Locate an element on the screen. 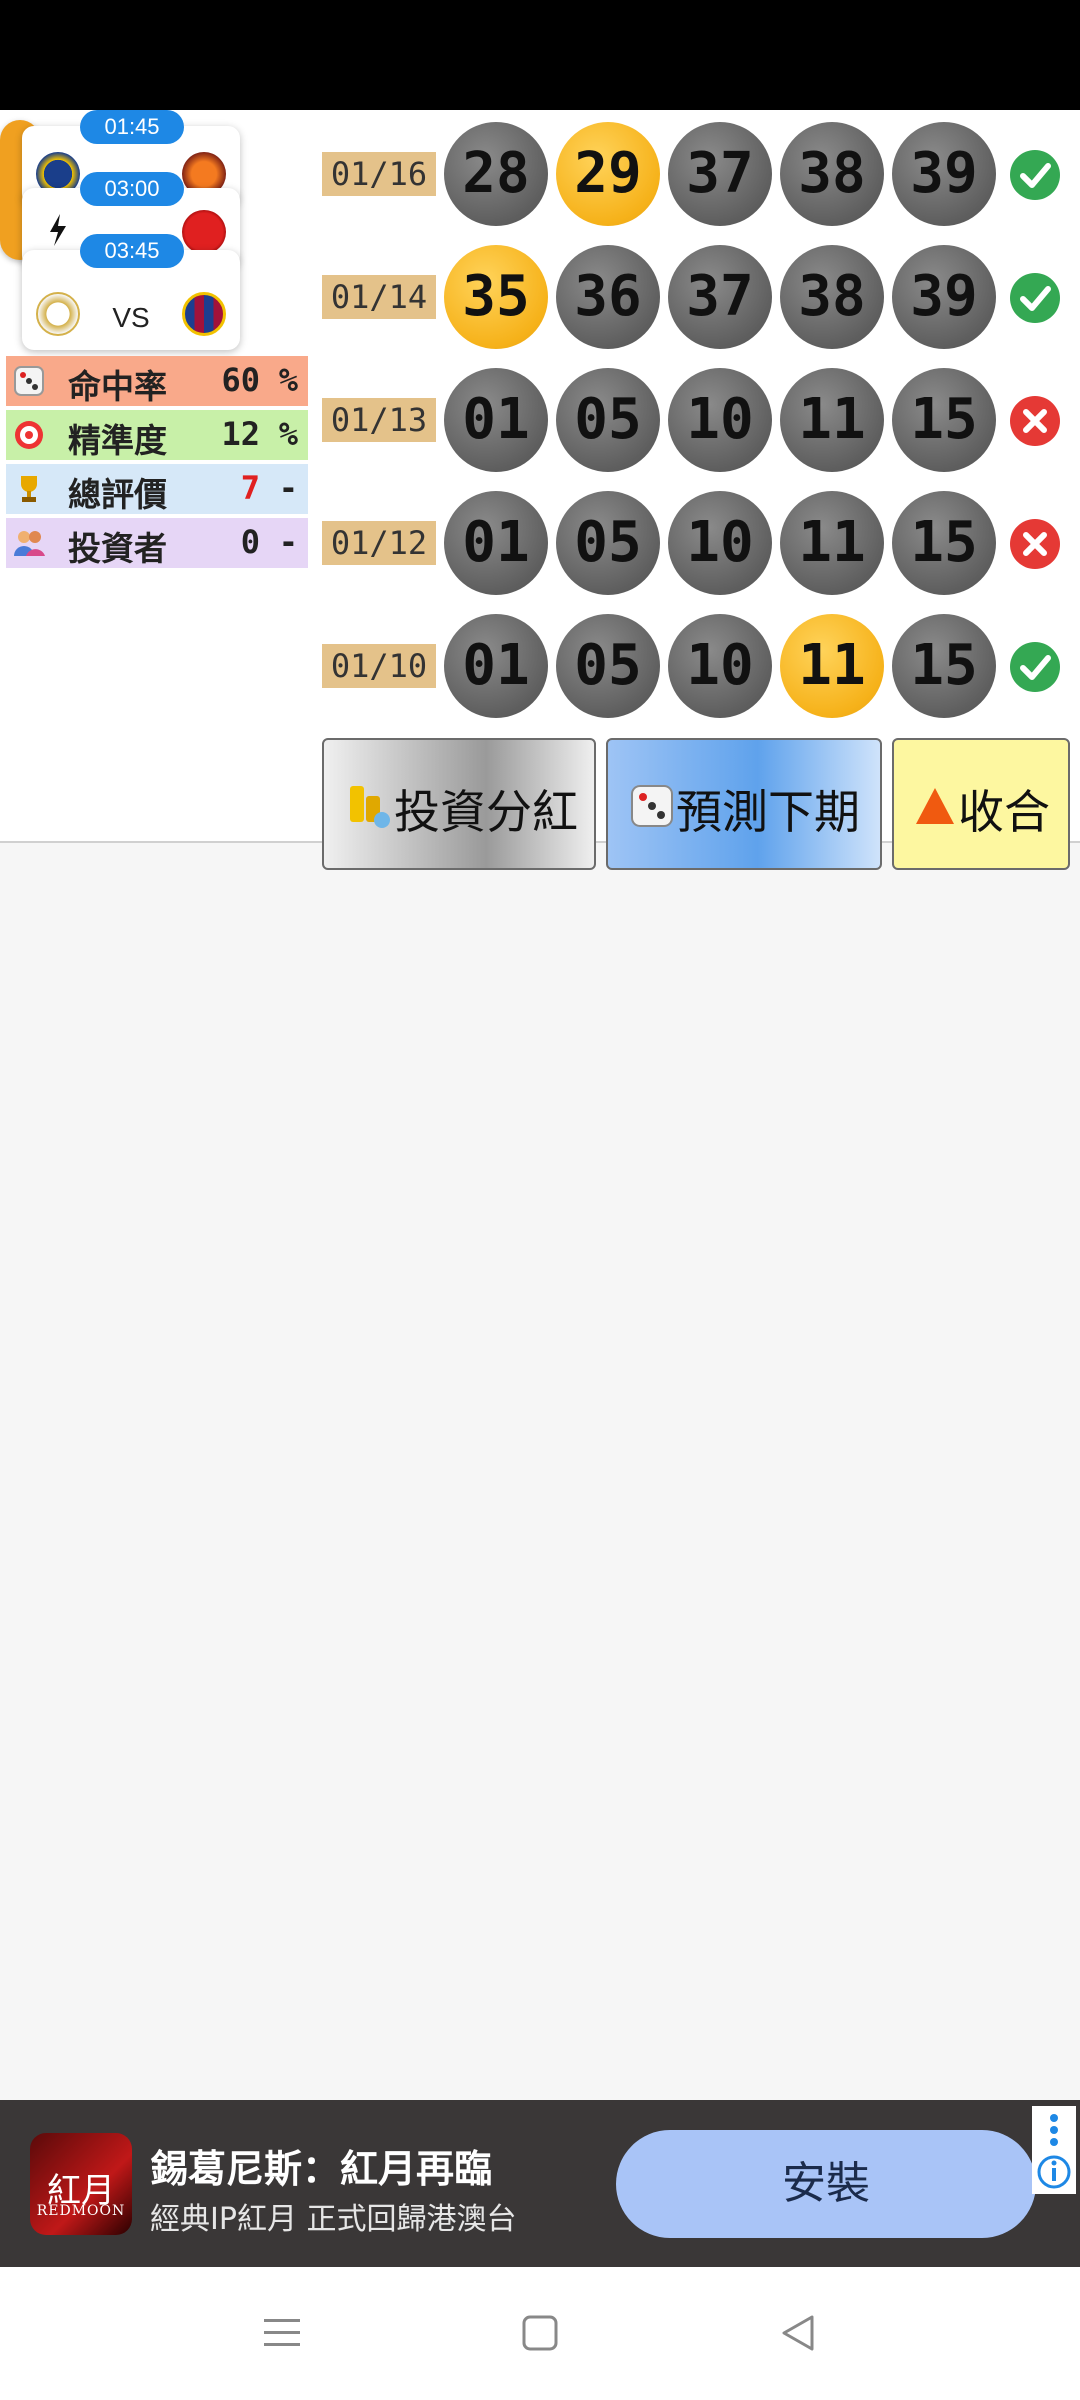  number-ball: 36 is located at coordinates (608, 297).